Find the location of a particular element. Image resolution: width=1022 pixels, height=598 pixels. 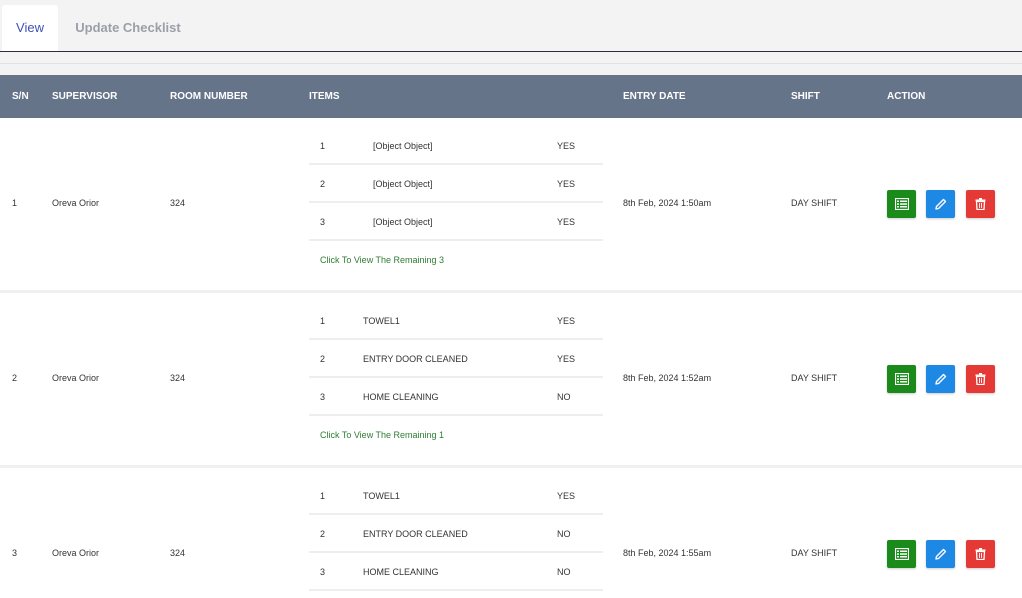

header-action: ACTION is located at coordinates (906, 96).